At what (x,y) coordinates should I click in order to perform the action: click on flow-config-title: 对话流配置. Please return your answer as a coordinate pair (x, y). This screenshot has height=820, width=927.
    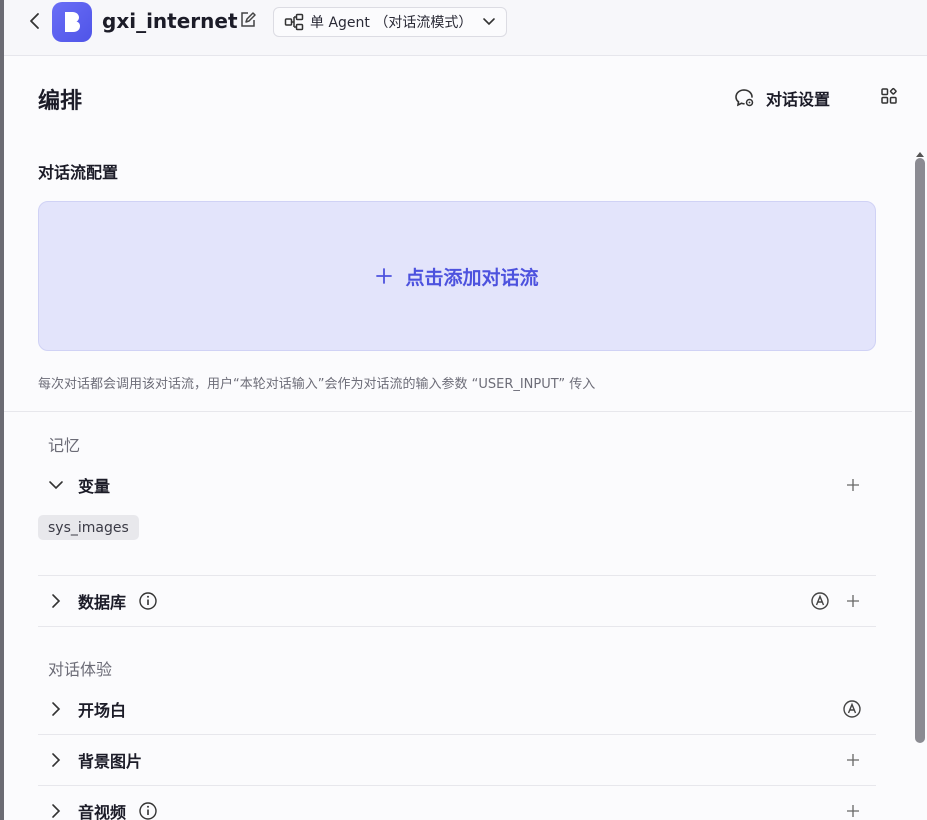
    Looking at the image, I should click on (78, 172).